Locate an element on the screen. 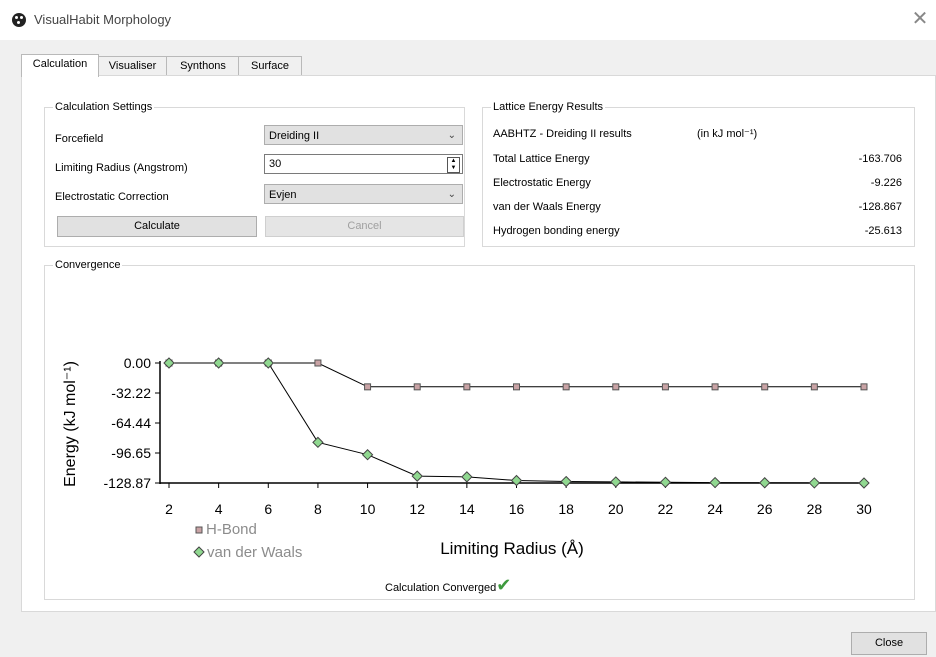 The height and width of the screenshot is (657, 936). hbond-energy-label: Hydrogen bonding energy is located at coordinates (556, 231).